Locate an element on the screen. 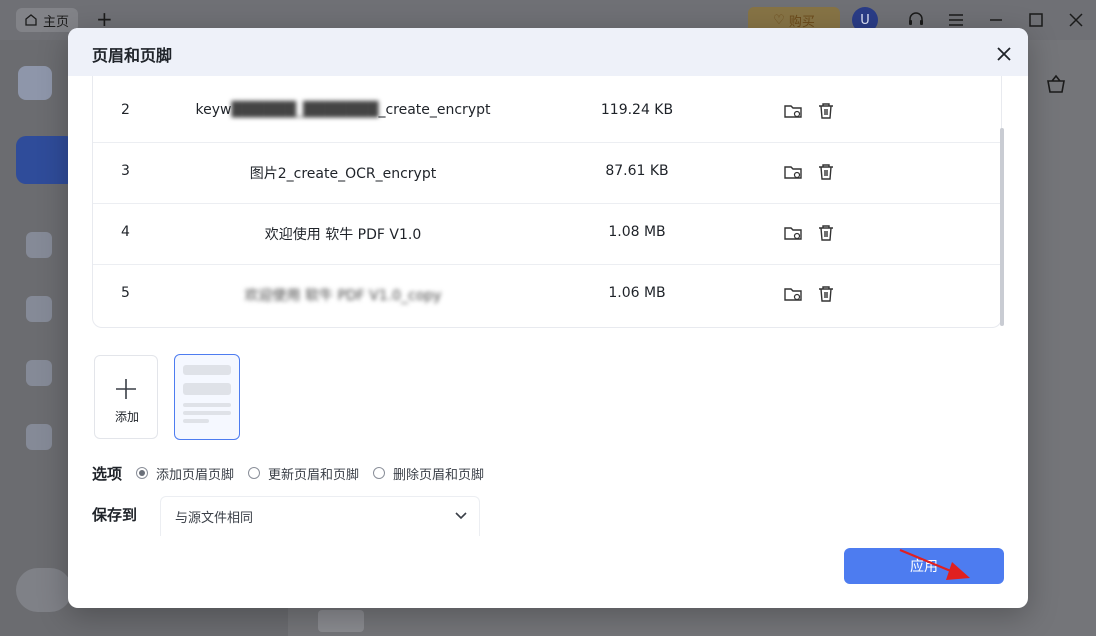 This screenshot has width=1096, height=636. template-header-block is located at coordinates (207, 370).